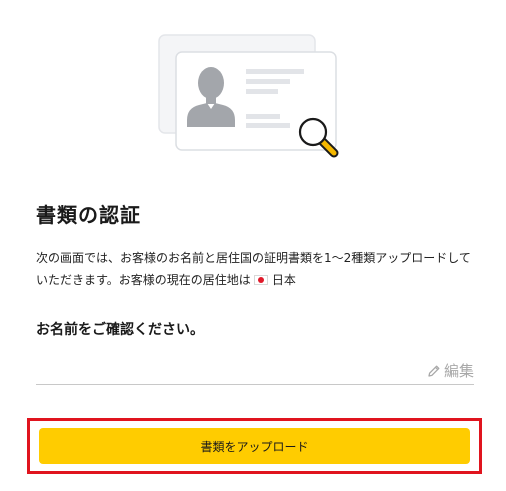 The height and width of the screenshot is (491, 506). What do you see at coordinates (120, 330) in the screenshot?
I see `name-confirm-heading: お名前をご確認ください。` at bounding box center [120, 330].